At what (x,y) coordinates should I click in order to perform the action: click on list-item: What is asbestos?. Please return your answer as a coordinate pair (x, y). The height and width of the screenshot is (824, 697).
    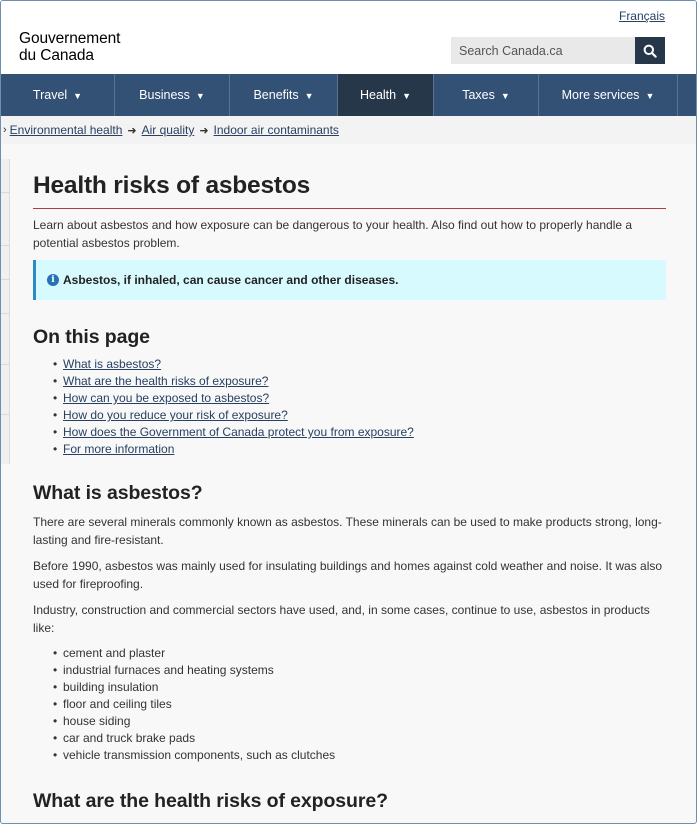
    Looking at the image, I should click on (359, 364).